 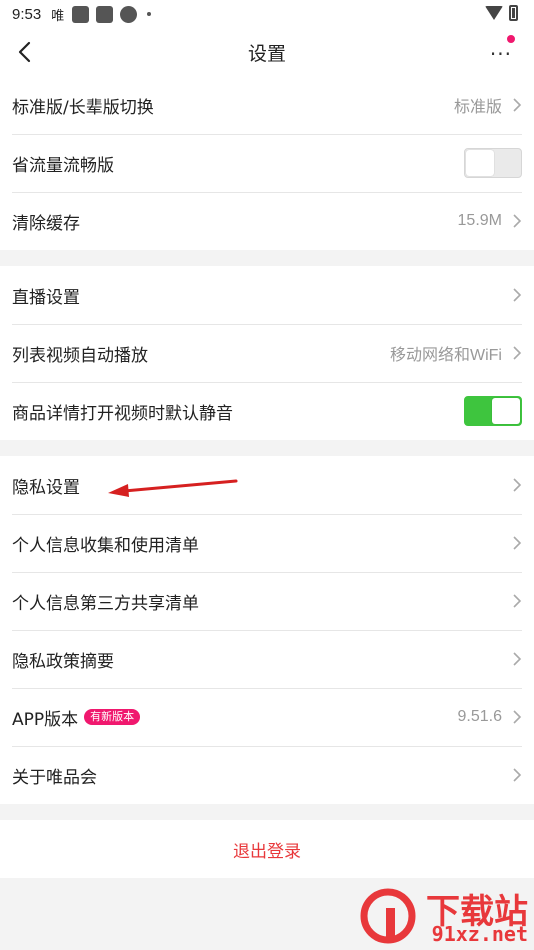 I want to click on logout-label: 退出登录, so click(x=267, y=851).